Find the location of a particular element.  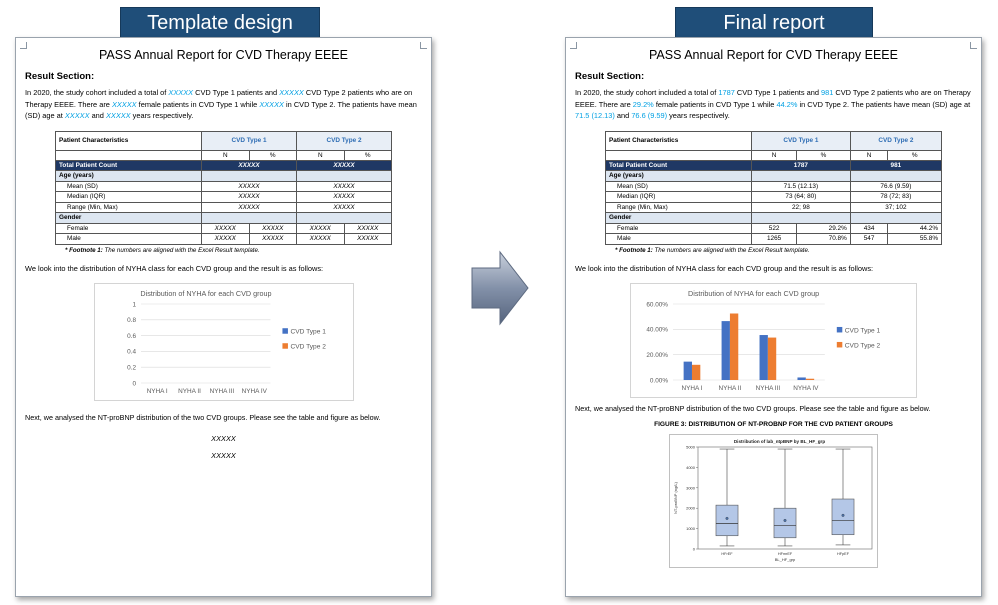

y-tick-label: 1 is located at coordinates (134, 304).